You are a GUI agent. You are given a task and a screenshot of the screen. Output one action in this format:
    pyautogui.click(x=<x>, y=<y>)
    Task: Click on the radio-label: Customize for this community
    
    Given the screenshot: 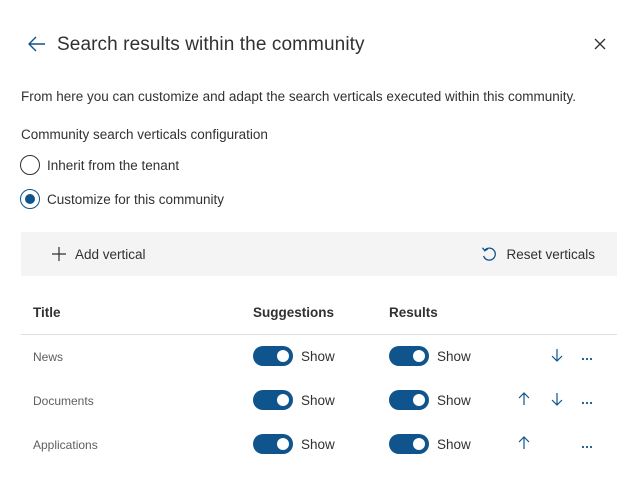 What is the action you would take?
    pyautogui.click(x=136, y=199)
    